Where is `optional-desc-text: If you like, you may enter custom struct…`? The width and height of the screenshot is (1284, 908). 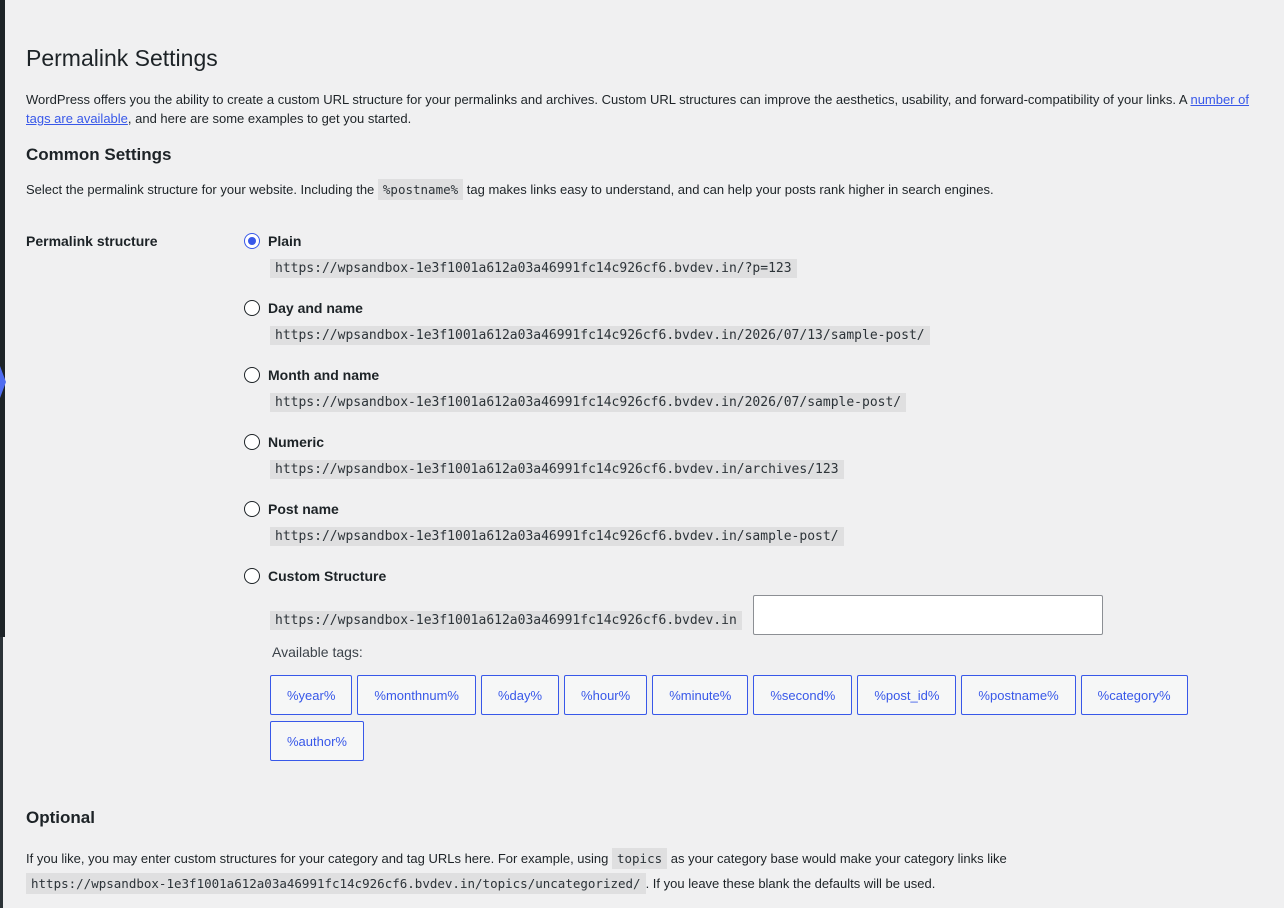
optional-desc-text: If you like, you may enter custom struct… is located at coordinates (319, 858).